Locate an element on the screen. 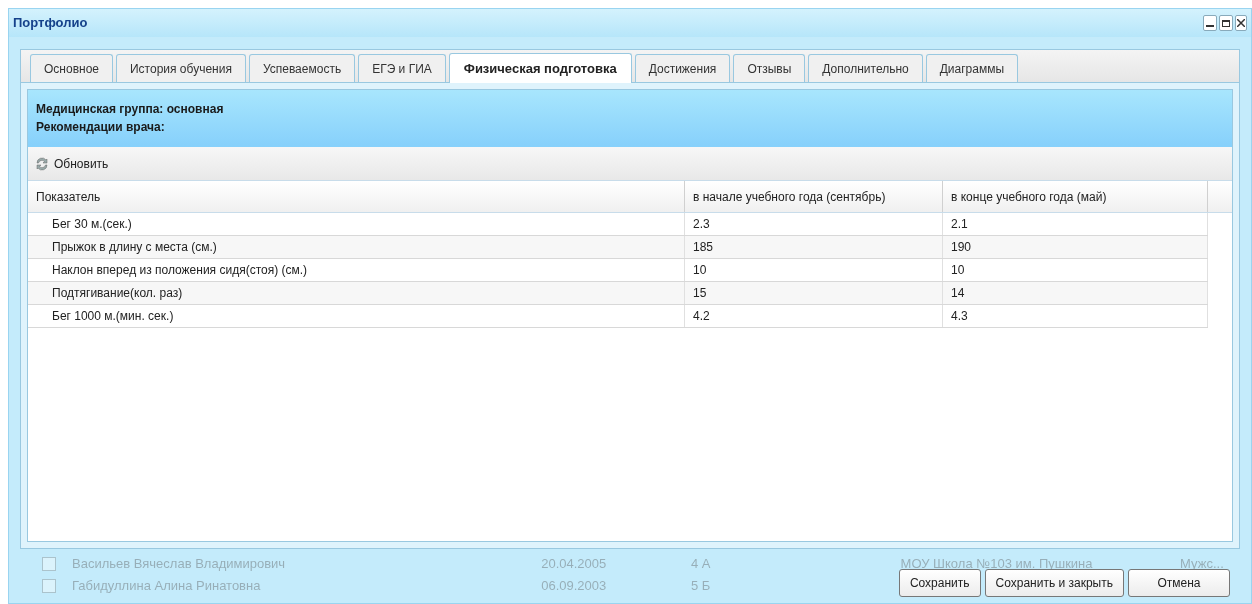  table-cell: 2.1 is located at coordinates (1075, 224).